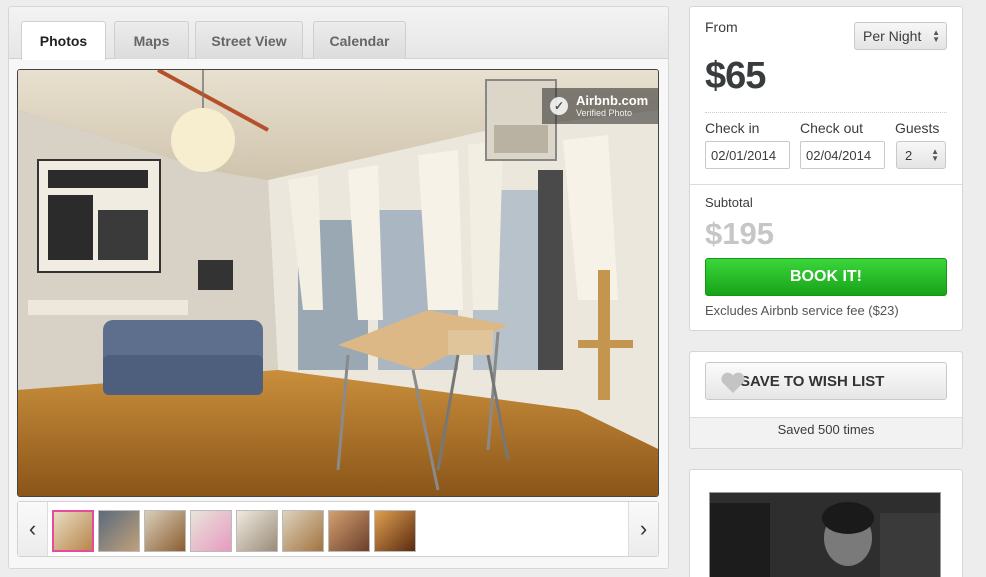 The width and height of the screenshot is (986, 577). Describe the element at coordinates (802, 310) in the screenshot. I see `service-fee-note: Excludes Airbnb service fee ($23)` at that location.